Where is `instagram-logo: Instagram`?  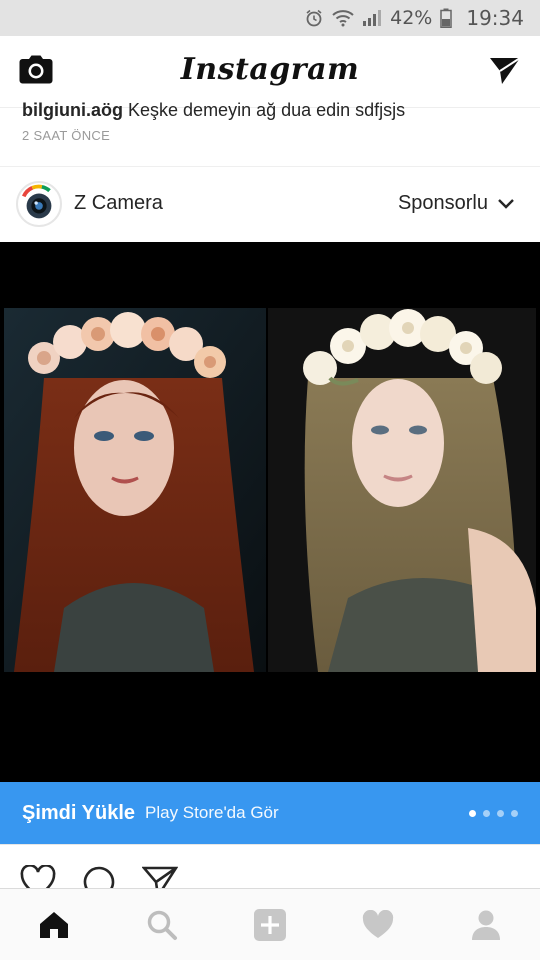 instagram-logo: Instagram is located at coordinates (270, 69).